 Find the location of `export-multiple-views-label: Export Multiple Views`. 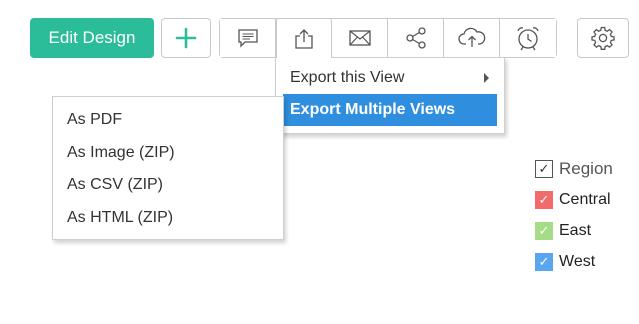

export-multiple-views-label: Export Multiple Views is located at coordinates (373, 109).